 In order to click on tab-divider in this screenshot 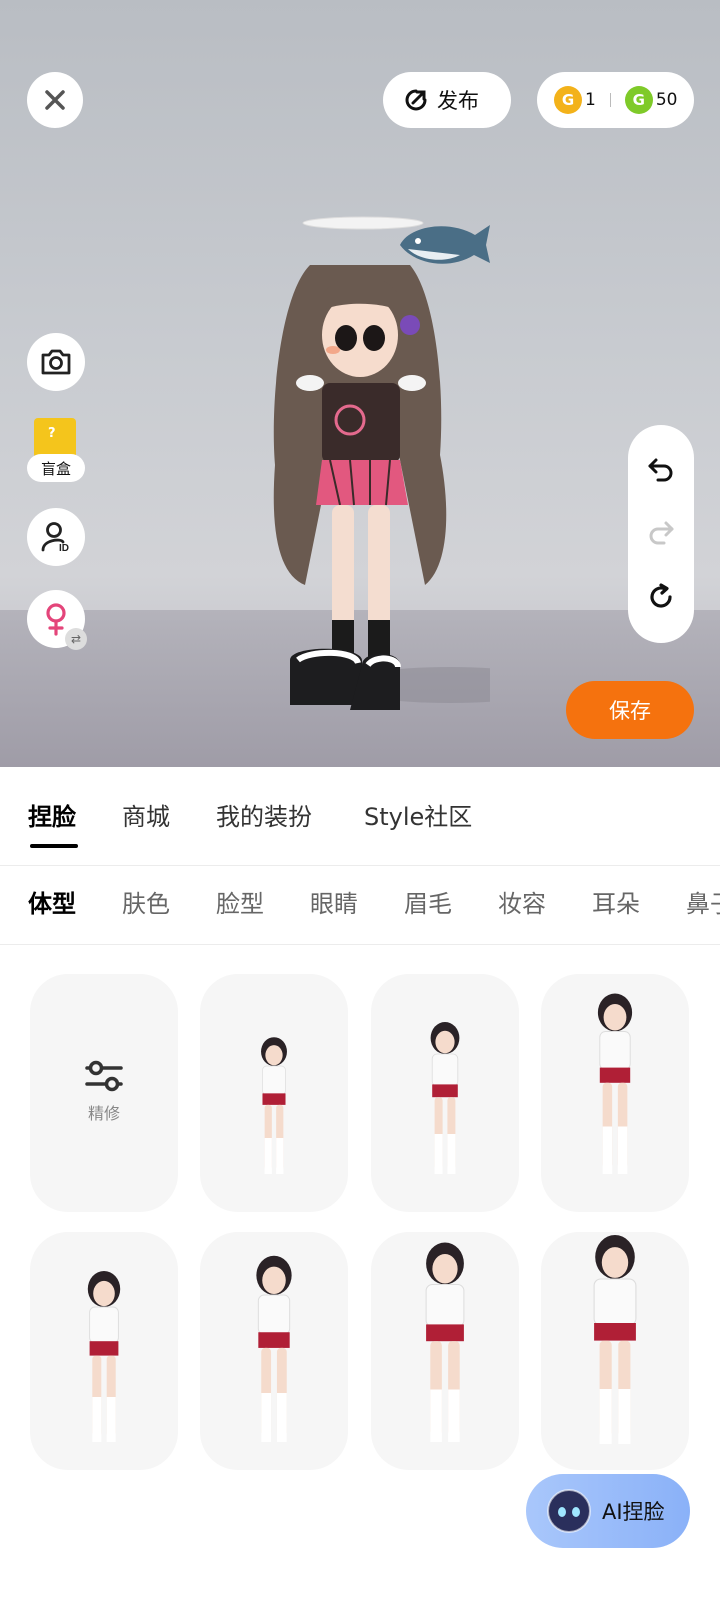, I will do `click(360, 865)`.